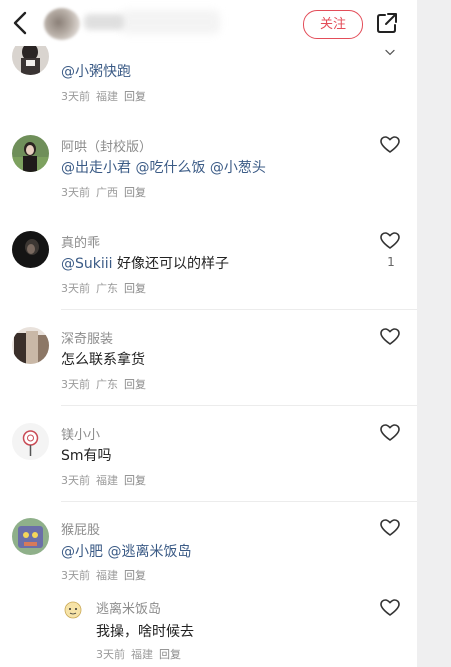 Image resolution: width=451 pixels, height=667 pixels. Describe the element at coordinates (80, 528) in the screenshot. I see `comment-username: 猴屁股` at that location.